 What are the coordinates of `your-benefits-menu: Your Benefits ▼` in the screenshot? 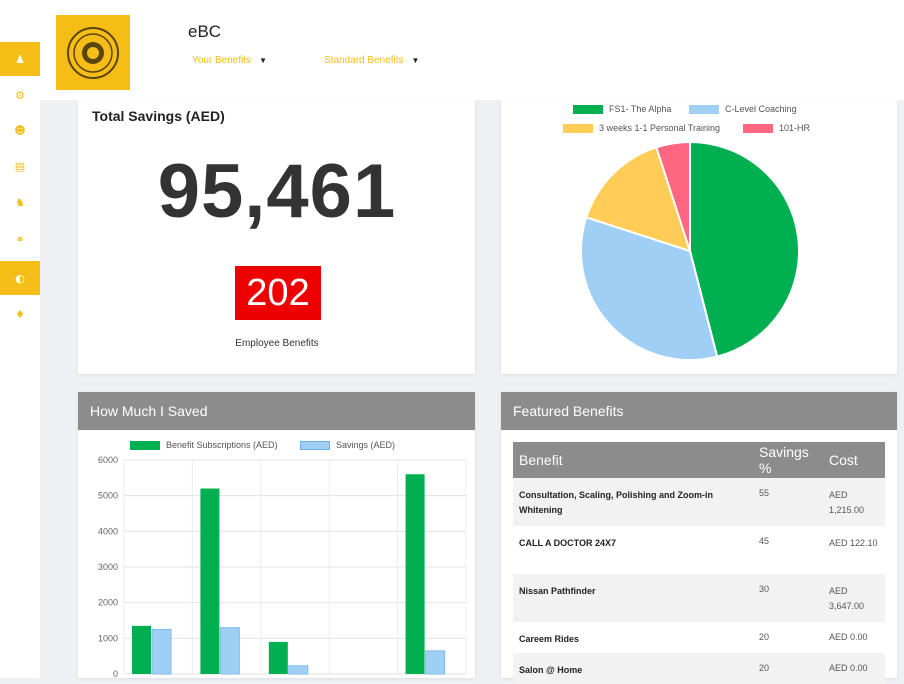 It's located at (229, 60).